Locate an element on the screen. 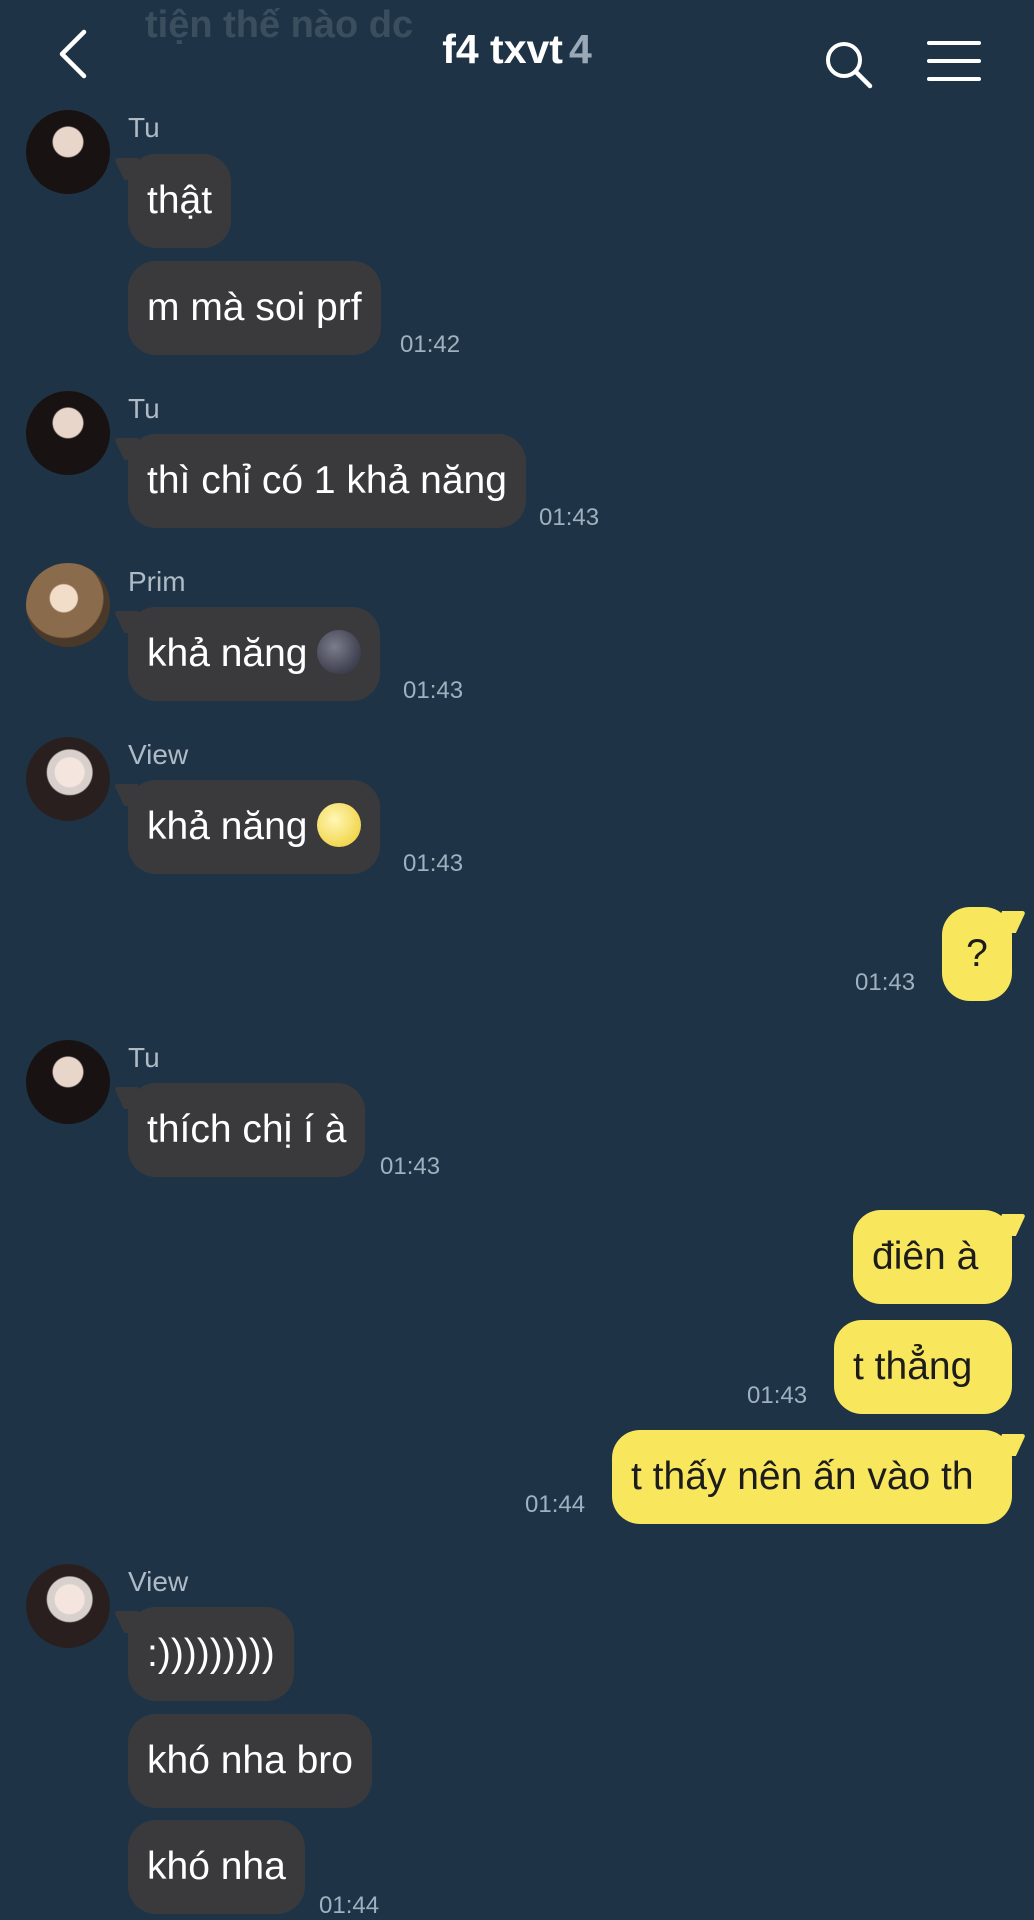 The width and height of the screenshot is (1034, 1920). message-bubble: :))))))))) is located at coordinates (211, 1654).